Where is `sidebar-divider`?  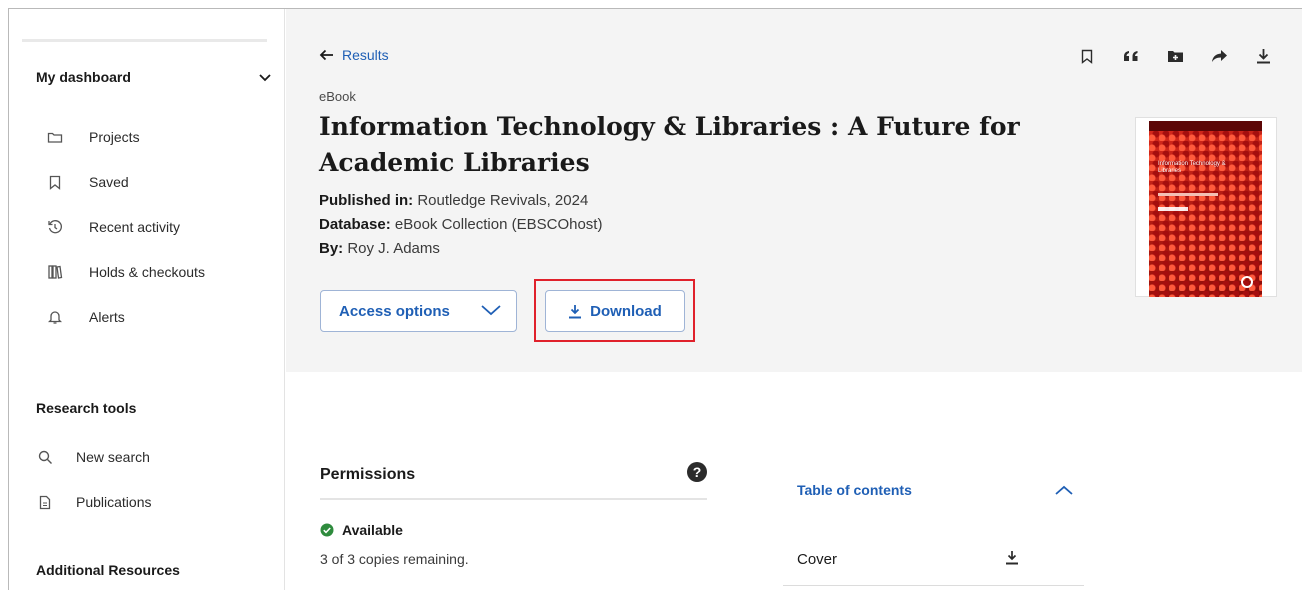 sidebar-divider is located at coordinates (144, 40).